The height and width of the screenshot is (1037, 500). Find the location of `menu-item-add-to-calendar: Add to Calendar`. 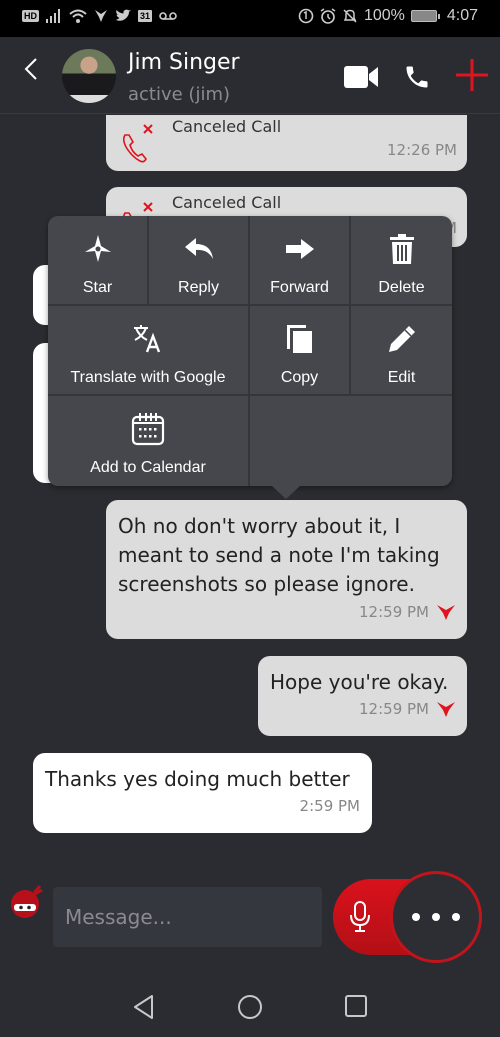

menu-item-add-to-calendar: Add to Calendar is located at coordinates (149, 441).